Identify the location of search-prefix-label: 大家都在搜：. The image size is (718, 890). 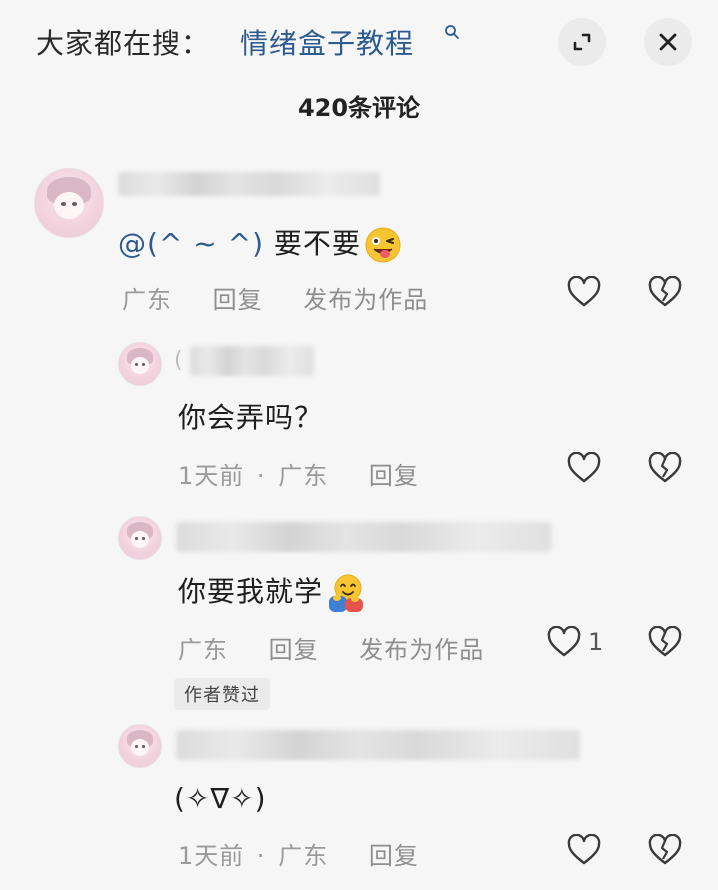
(123, 43).